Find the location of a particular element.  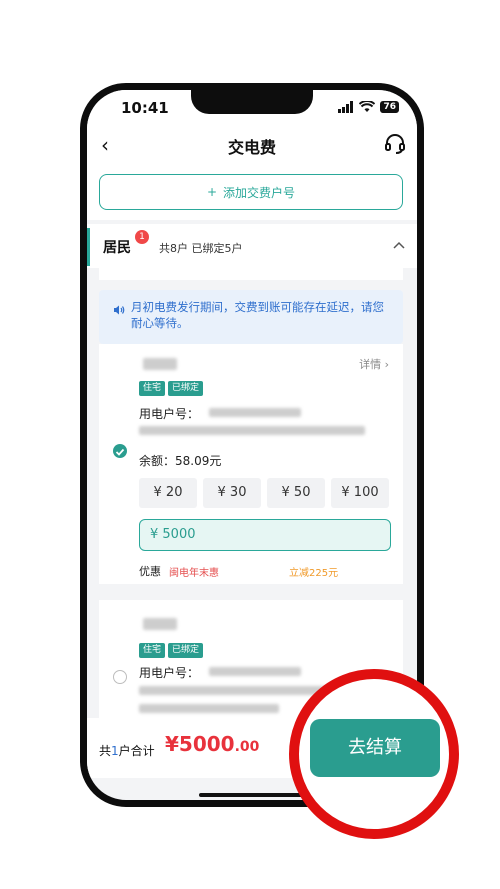

section-badge: 1 is located at coordinates (142, 237).